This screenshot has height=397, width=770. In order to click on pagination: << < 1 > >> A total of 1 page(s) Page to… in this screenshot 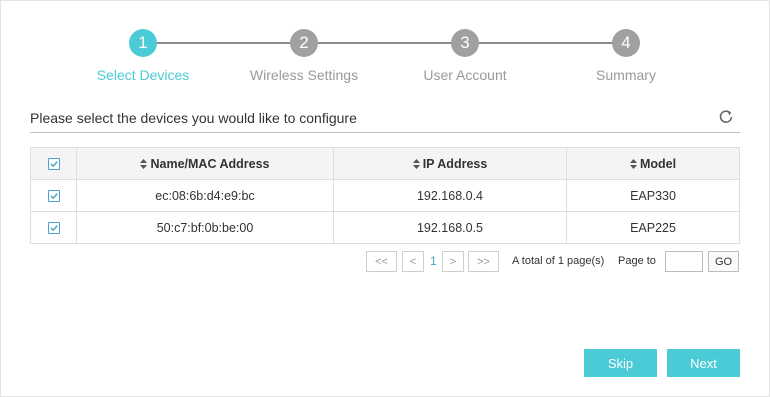, I will do `click(385, 262)`.